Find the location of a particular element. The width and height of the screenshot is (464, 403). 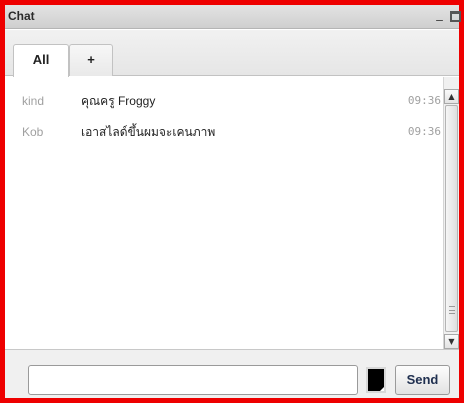

message-scrollbar: ▲ ▼ is located at coordinates (451, 213).